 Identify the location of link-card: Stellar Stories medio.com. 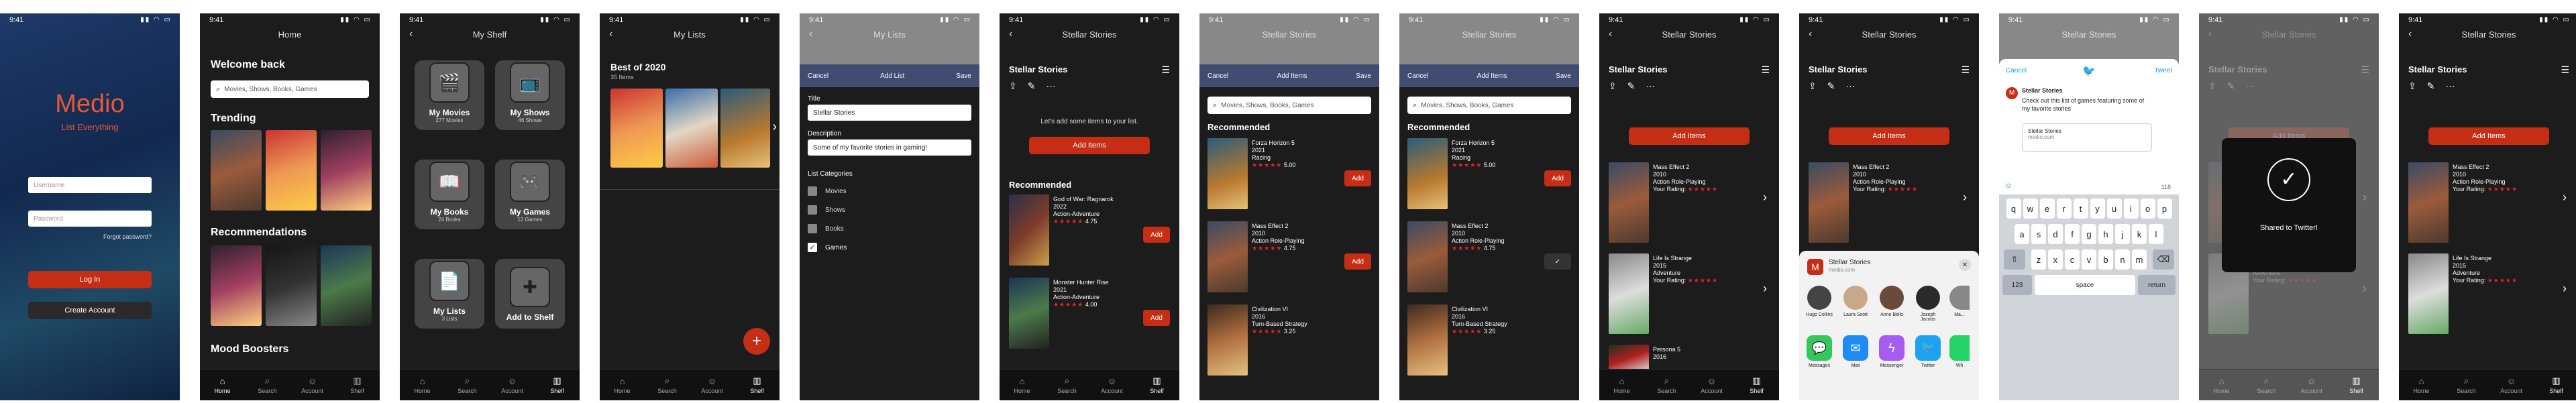
(2087, 137).